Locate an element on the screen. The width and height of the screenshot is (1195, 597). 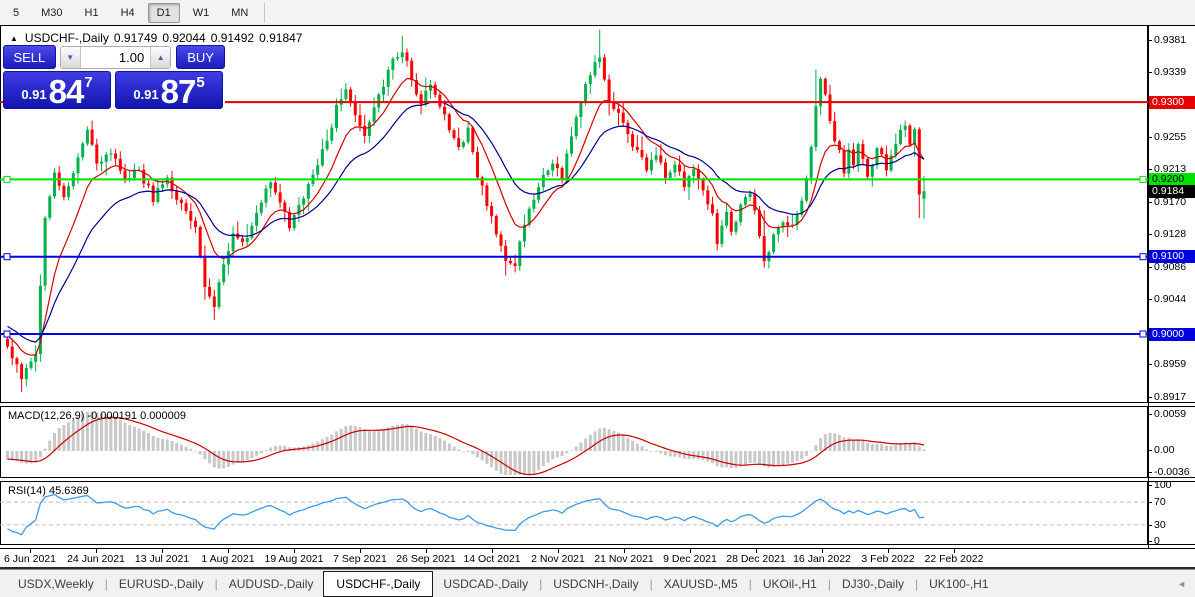
sell-price-prefix: 0.91 is located at coordinates (34, 94).